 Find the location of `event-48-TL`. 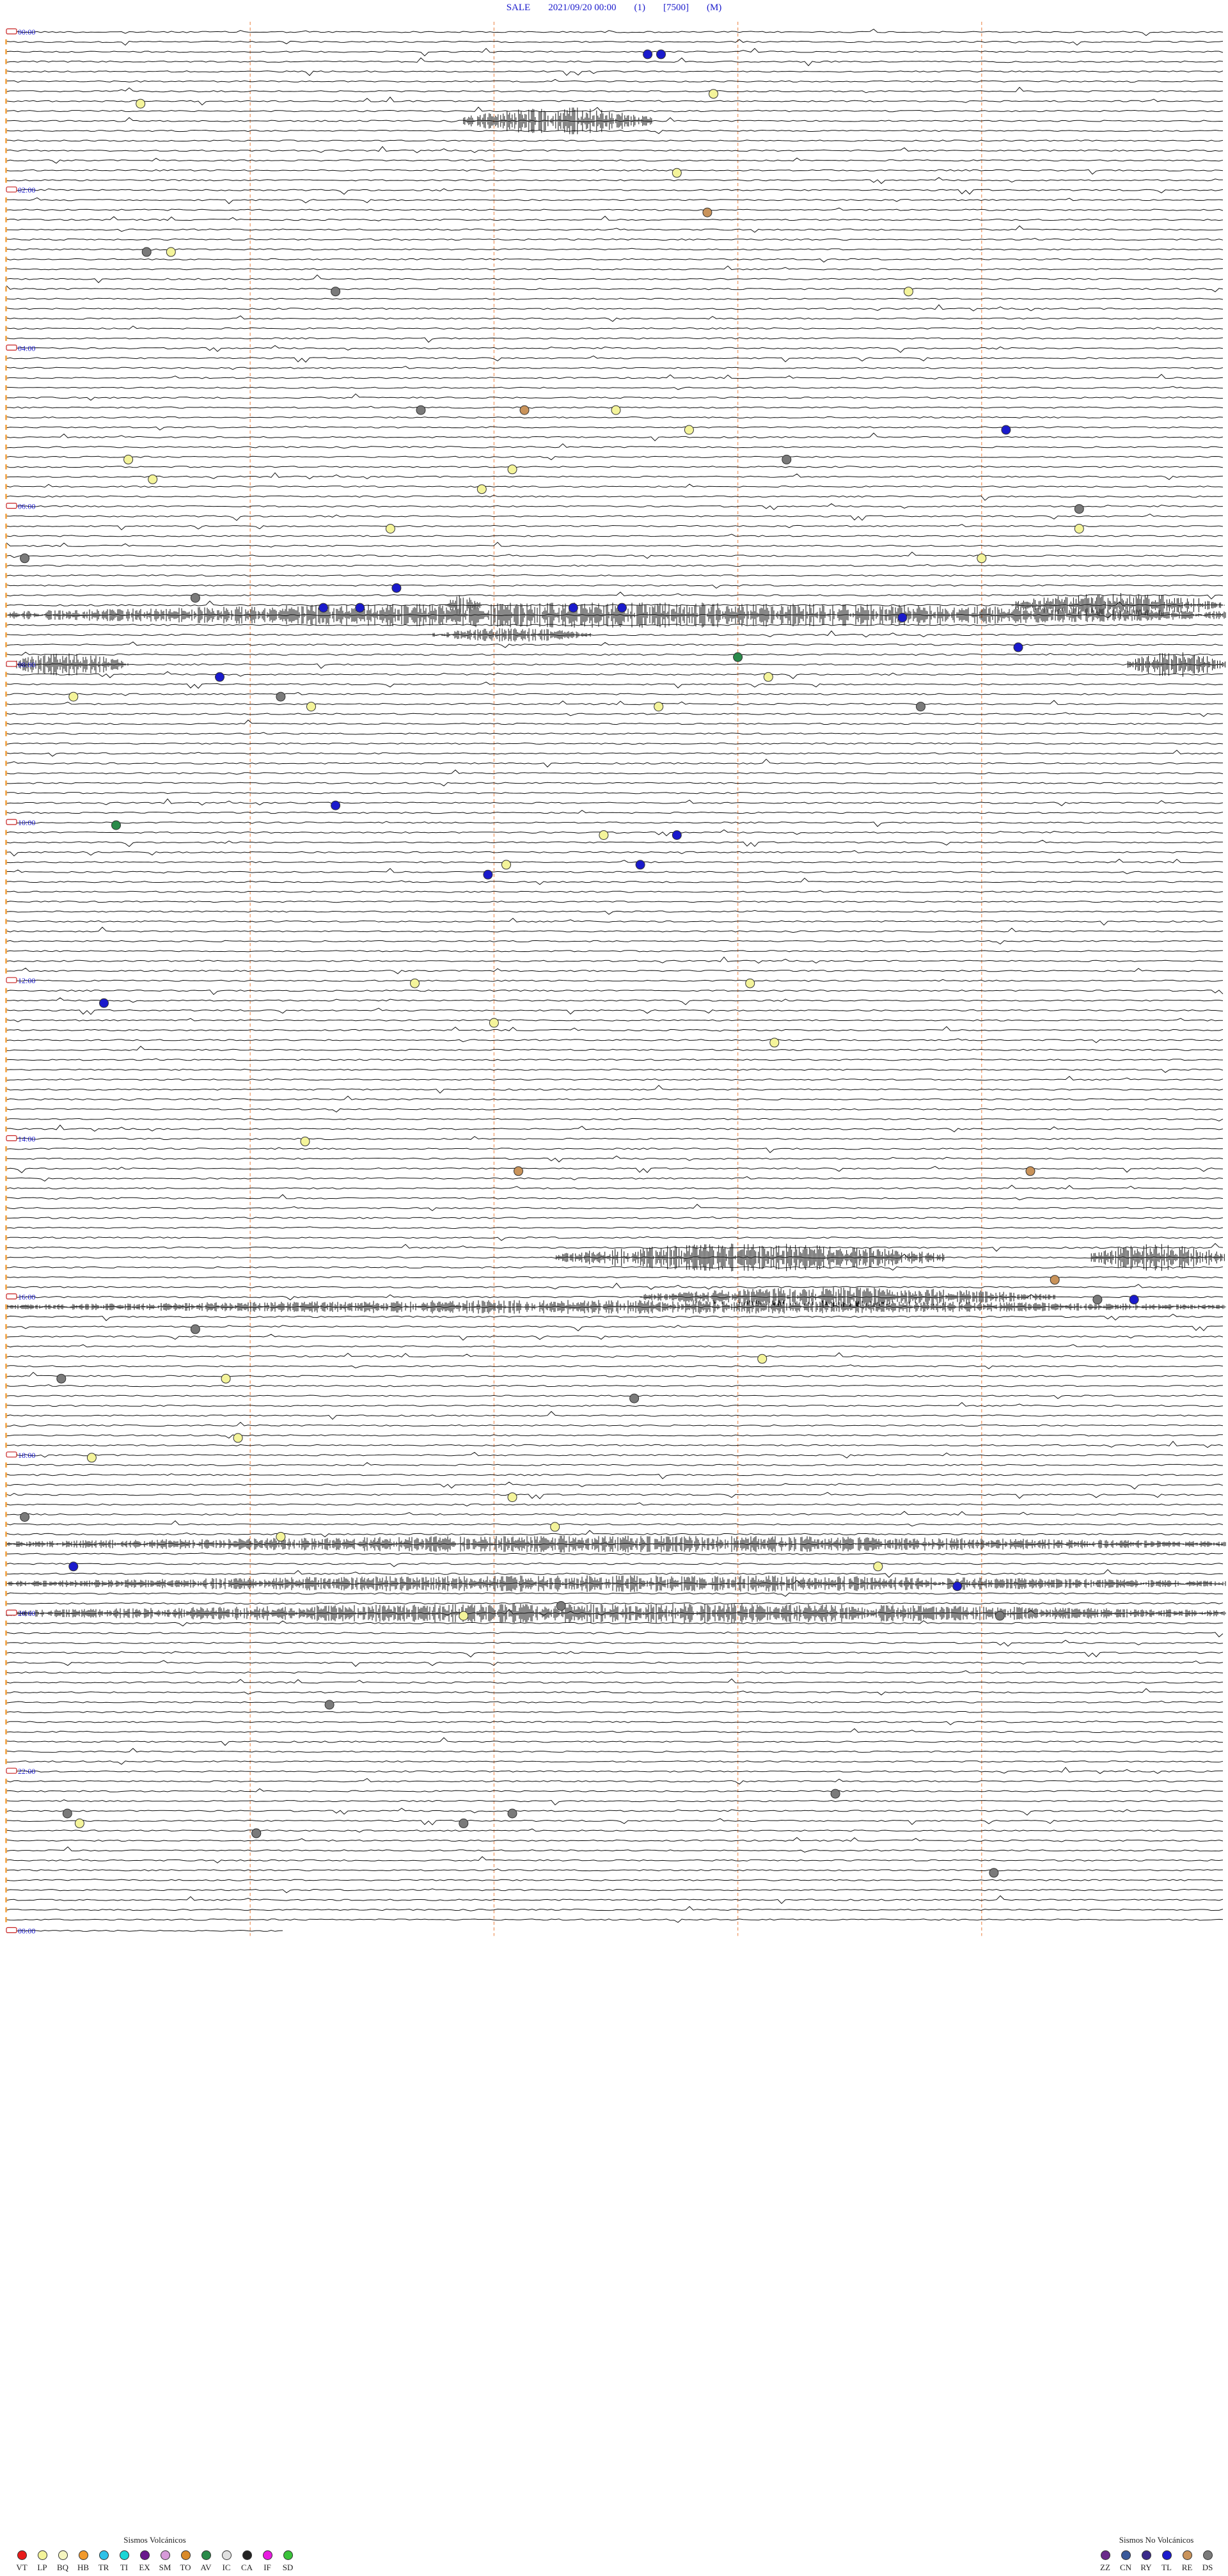

event-48-TL is located at coordinates (104, 1003).